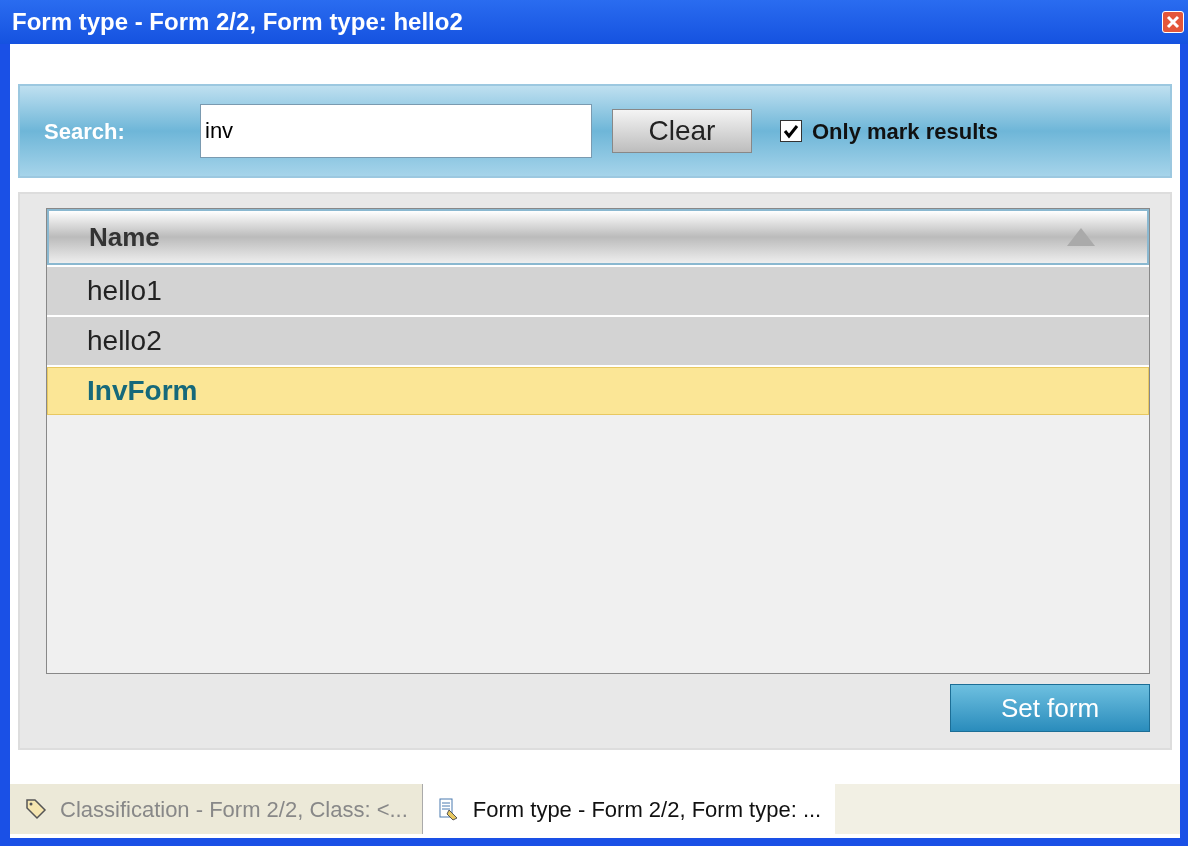 This screenshot has height=846, width=1188. Describe the element at coordinates (598, 340) in the screenshot. I see `list-row: hello2` at that location.